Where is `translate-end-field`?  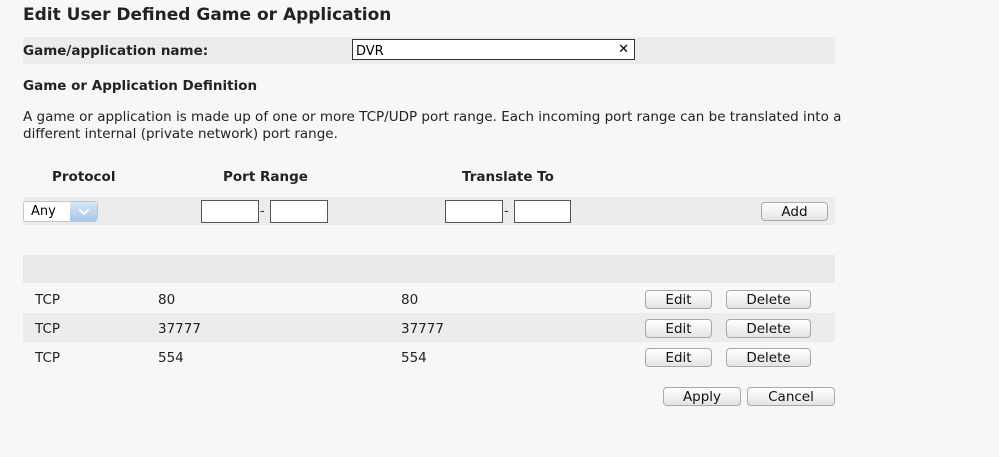
translate-end-field is located at coordinates (542, 212).